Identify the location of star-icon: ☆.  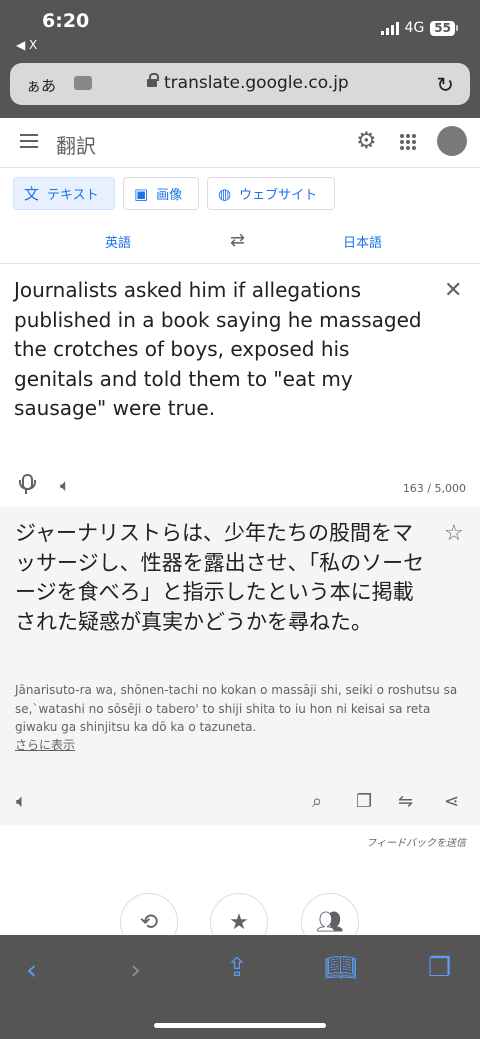
(454, 533).